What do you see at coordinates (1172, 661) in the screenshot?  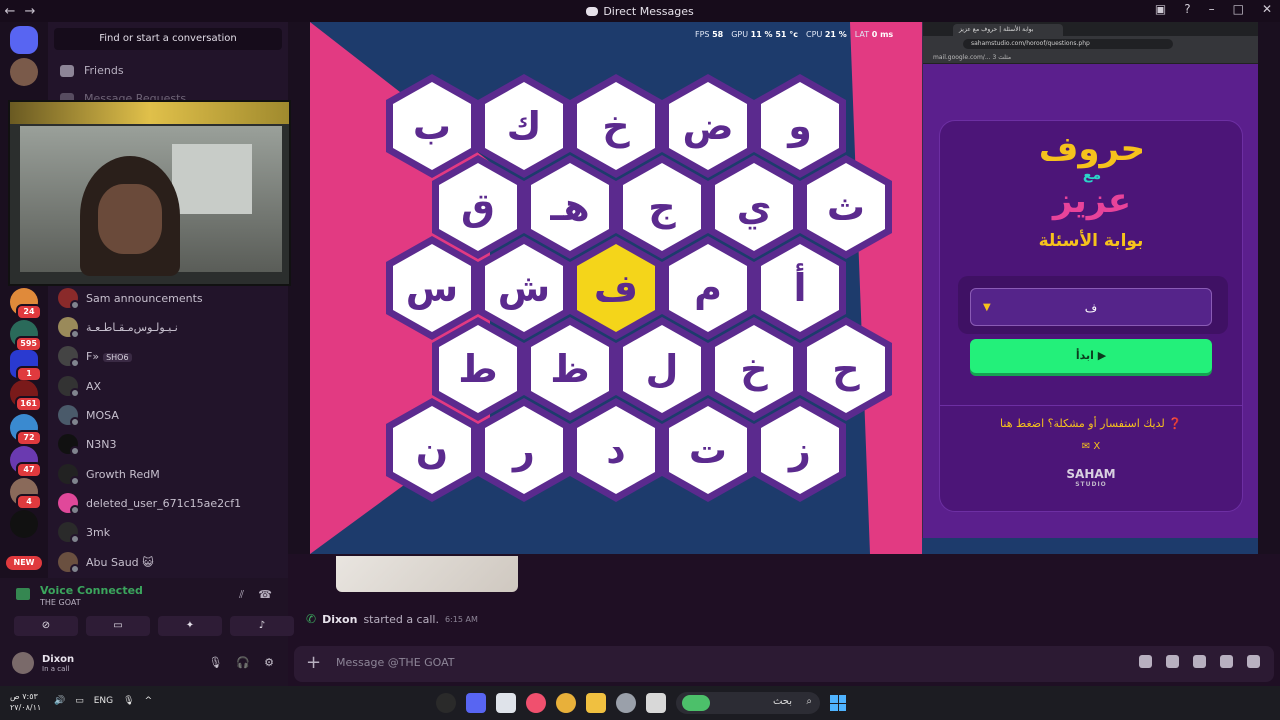 I see `gif-icon` at bounding box center [1172, 661].